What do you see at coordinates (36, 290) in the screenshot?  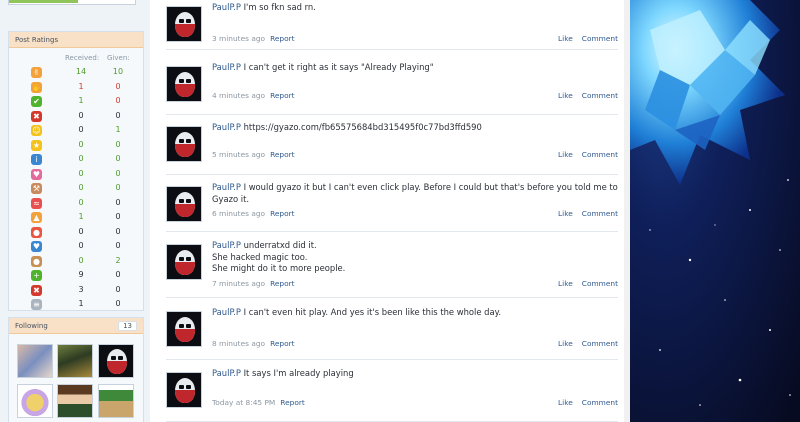 I see `minus-icon: ✖` at bounding box center [36, 290].